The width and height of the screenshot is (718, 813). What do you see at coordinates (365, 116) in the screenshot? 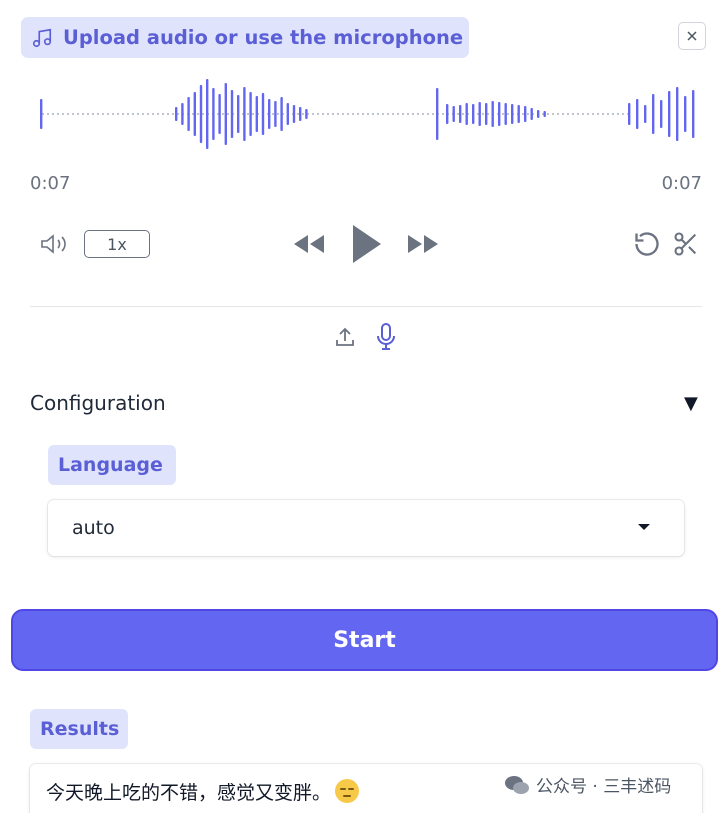
I see `audio-waveform` at bounding box center [365, 116].